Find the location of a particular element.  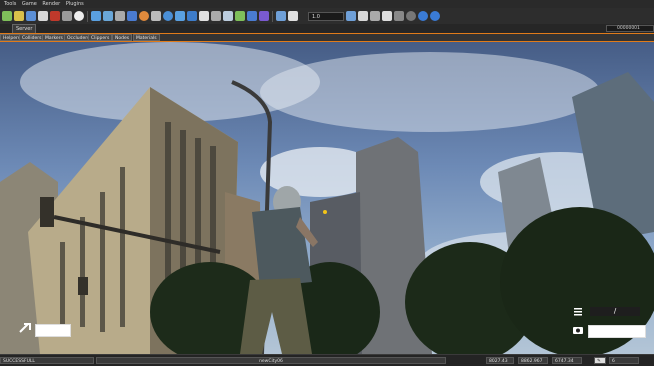

link-icon is located at coordinates (67, 16).